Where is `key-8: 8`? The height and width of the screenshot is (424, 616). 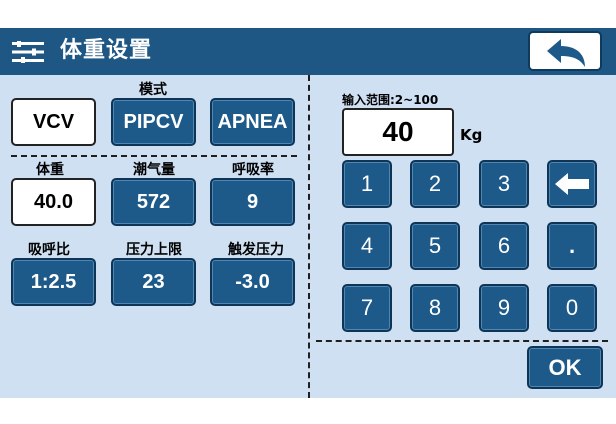 key-8: 8 is located at coordinates (435, 308).